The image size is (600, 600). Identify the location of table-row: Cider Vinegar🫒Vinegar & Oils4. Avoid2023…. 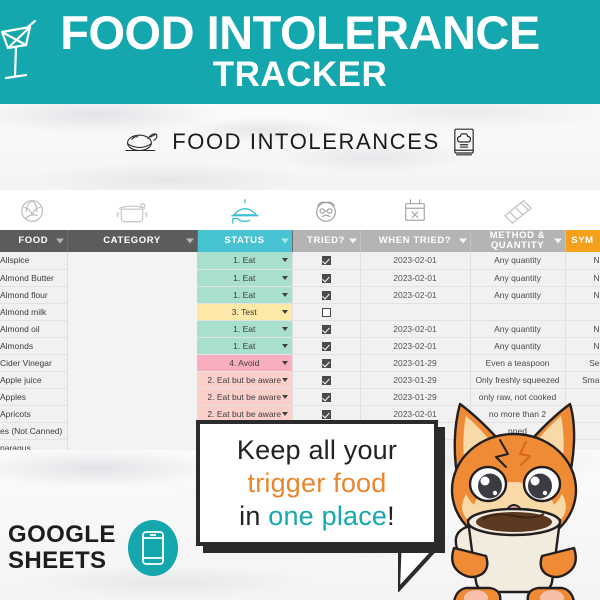
(300, 363).